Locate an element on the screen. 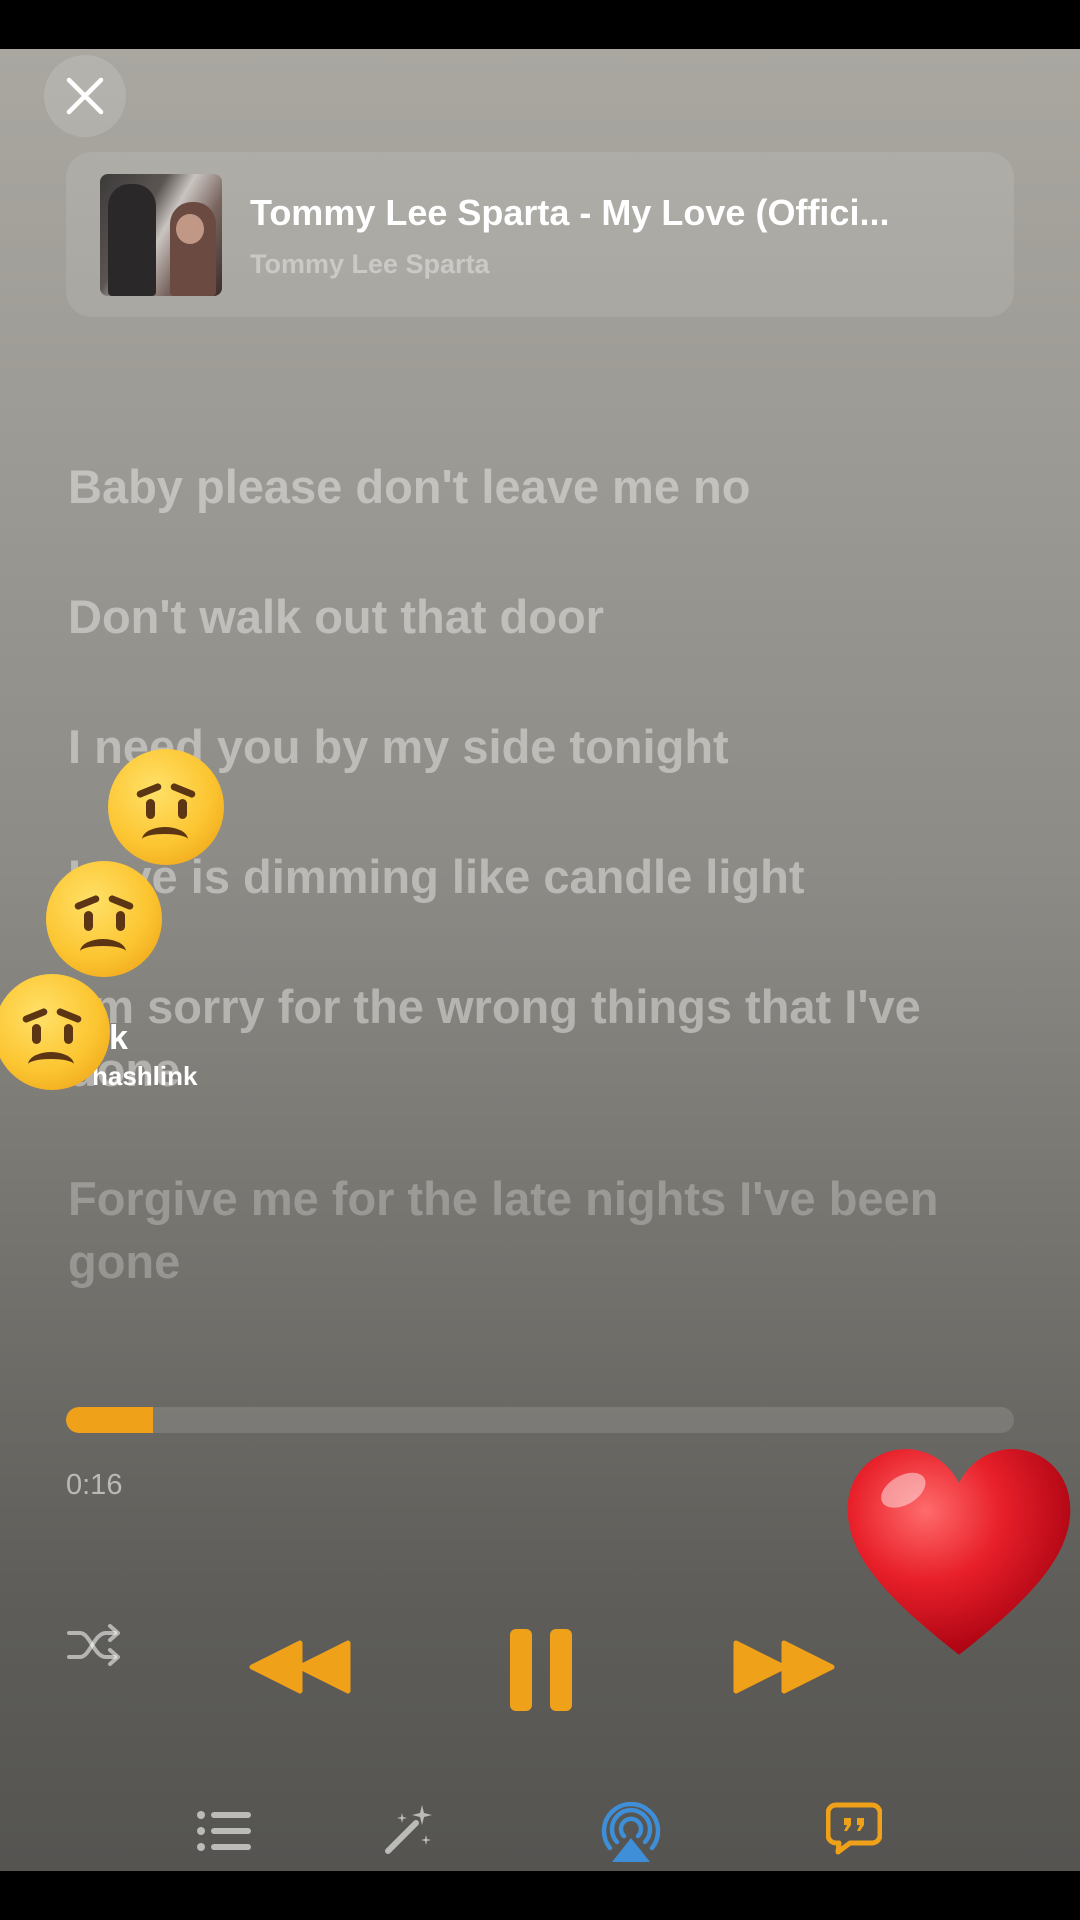  rewind-icon is located at coordinates (300, 1667).